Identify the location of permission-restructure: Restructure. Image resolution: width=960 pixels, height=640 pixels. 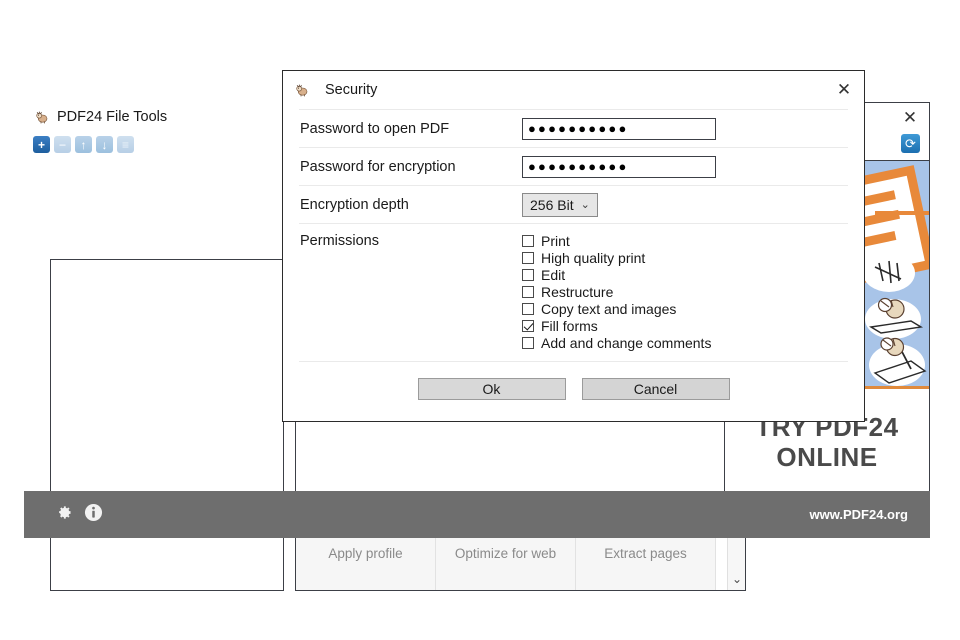
(616, 292).